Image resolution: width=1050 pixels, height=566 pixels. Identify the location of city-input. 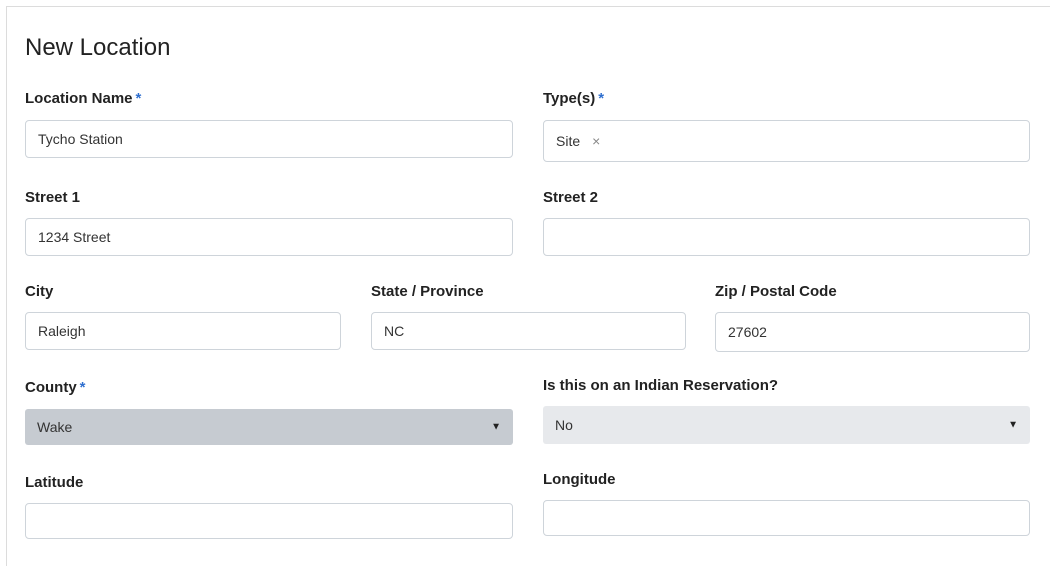
(183, 331).